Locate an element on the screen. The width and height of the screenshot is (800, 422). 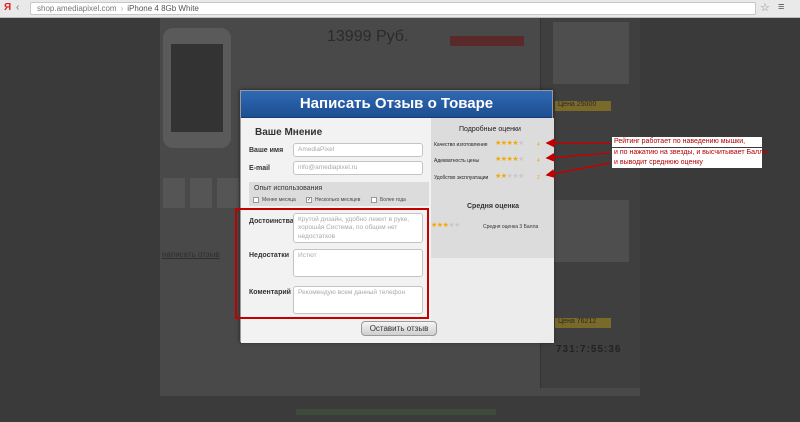
footer-bar is located at coordinates (396, 412).